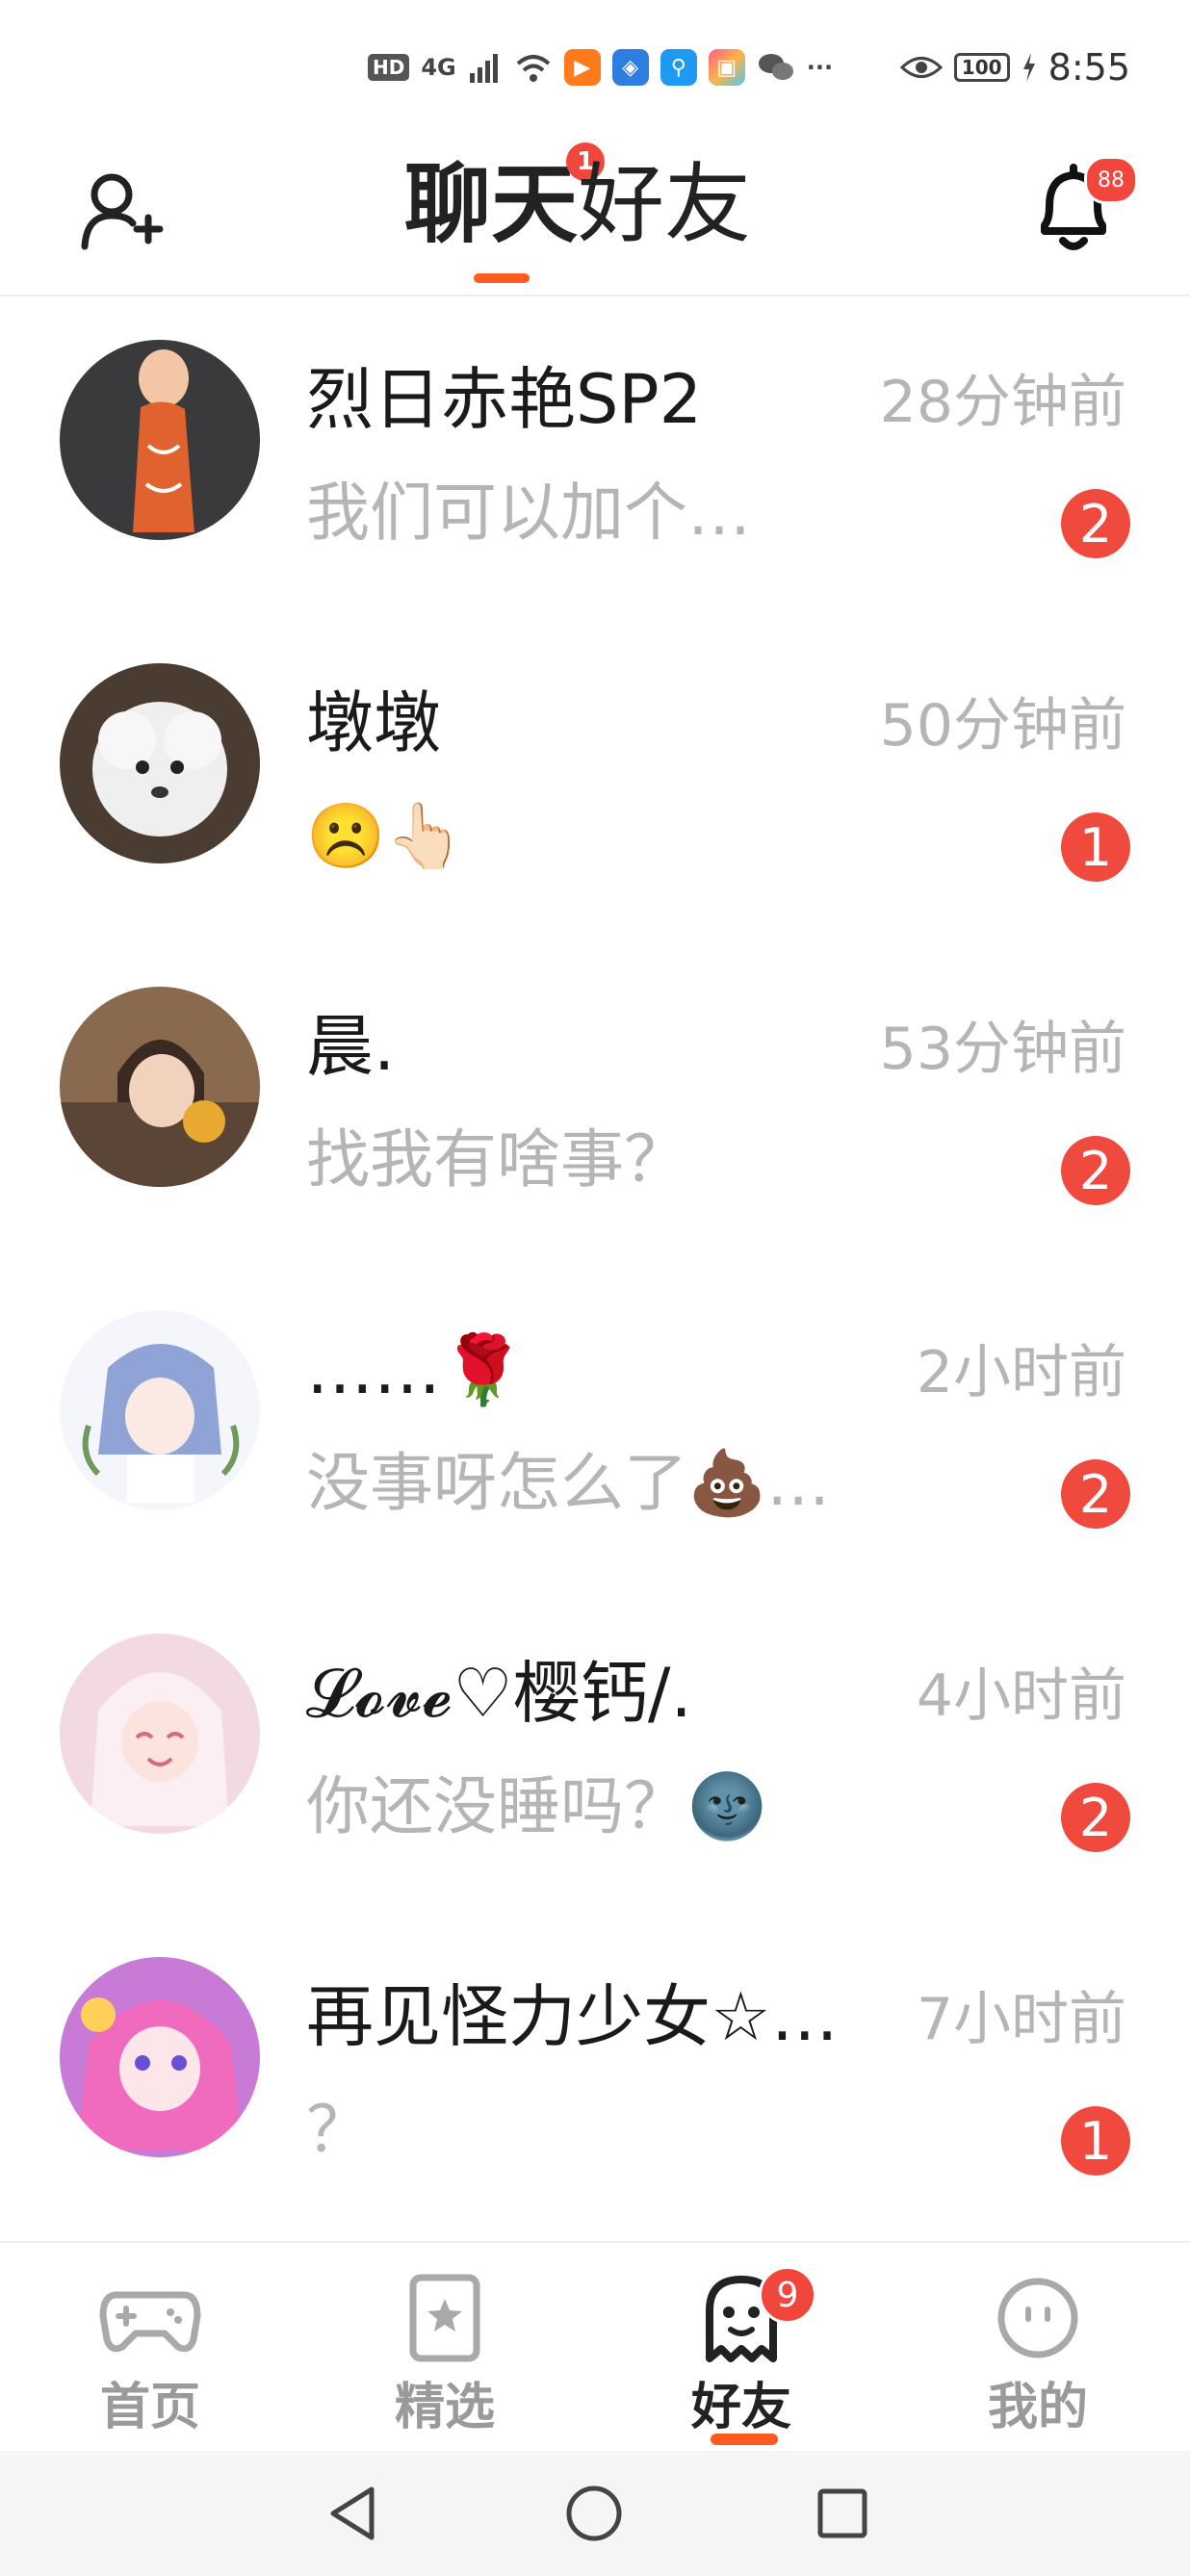 The width and height of the screenshot is (1190, 2576). Describe the element at coordinates (1015, 67) in the screenshot. I see `status-icons-right: 100 8:55` at that location.